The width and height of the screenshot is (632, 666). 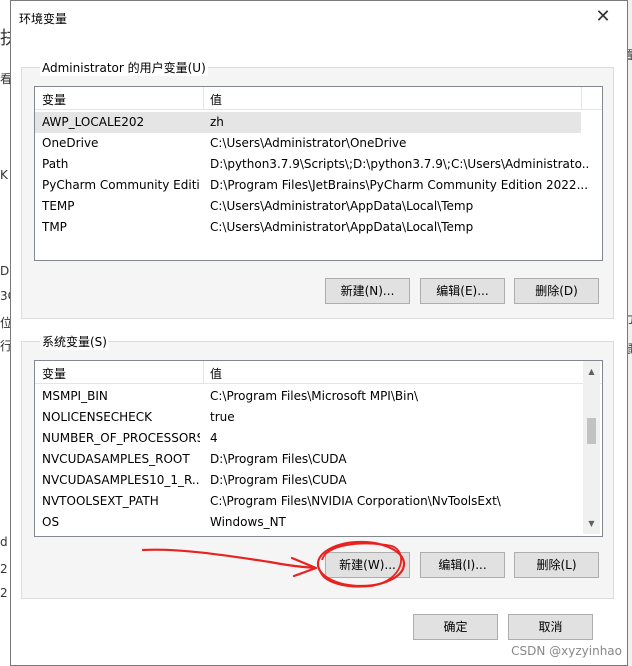 I want to click on arrow-mark, so click(x=229, y=563).